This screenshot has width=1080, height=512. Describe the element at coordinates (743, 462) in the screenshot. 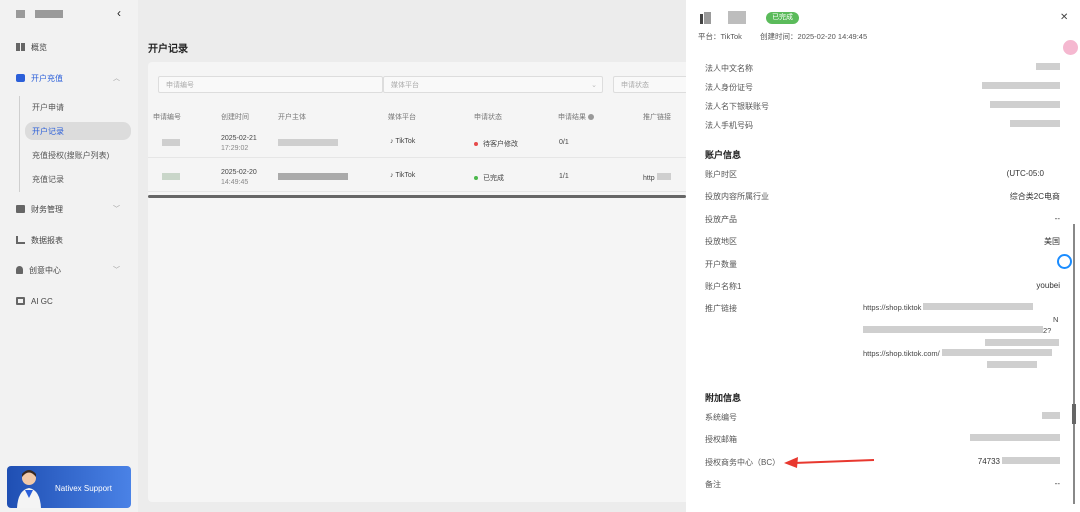

I see `field-label: 授权商务中心（BC）` at that location.